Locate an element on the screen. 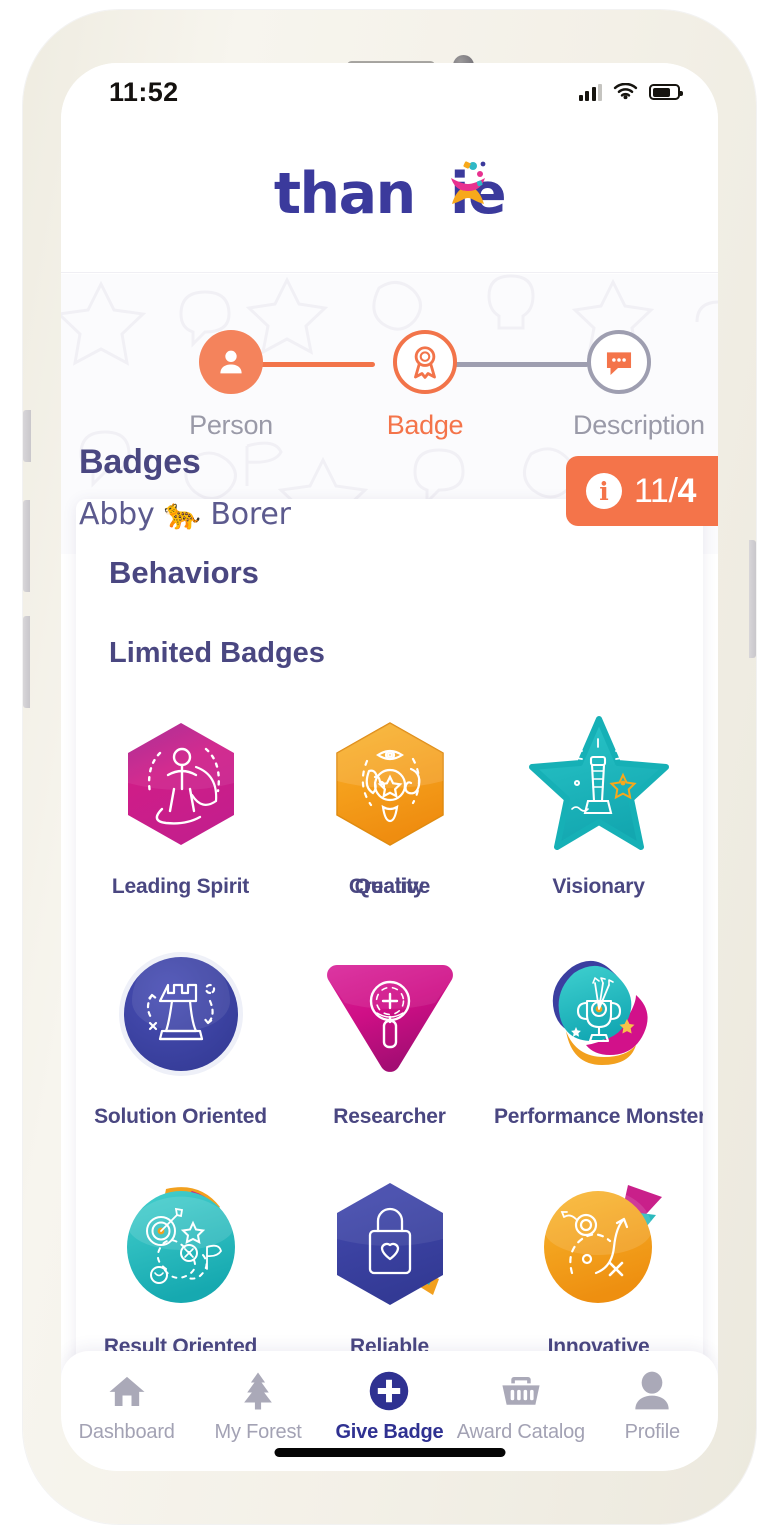  magnifier-plus-icon is located at coordinates (389, 1018).